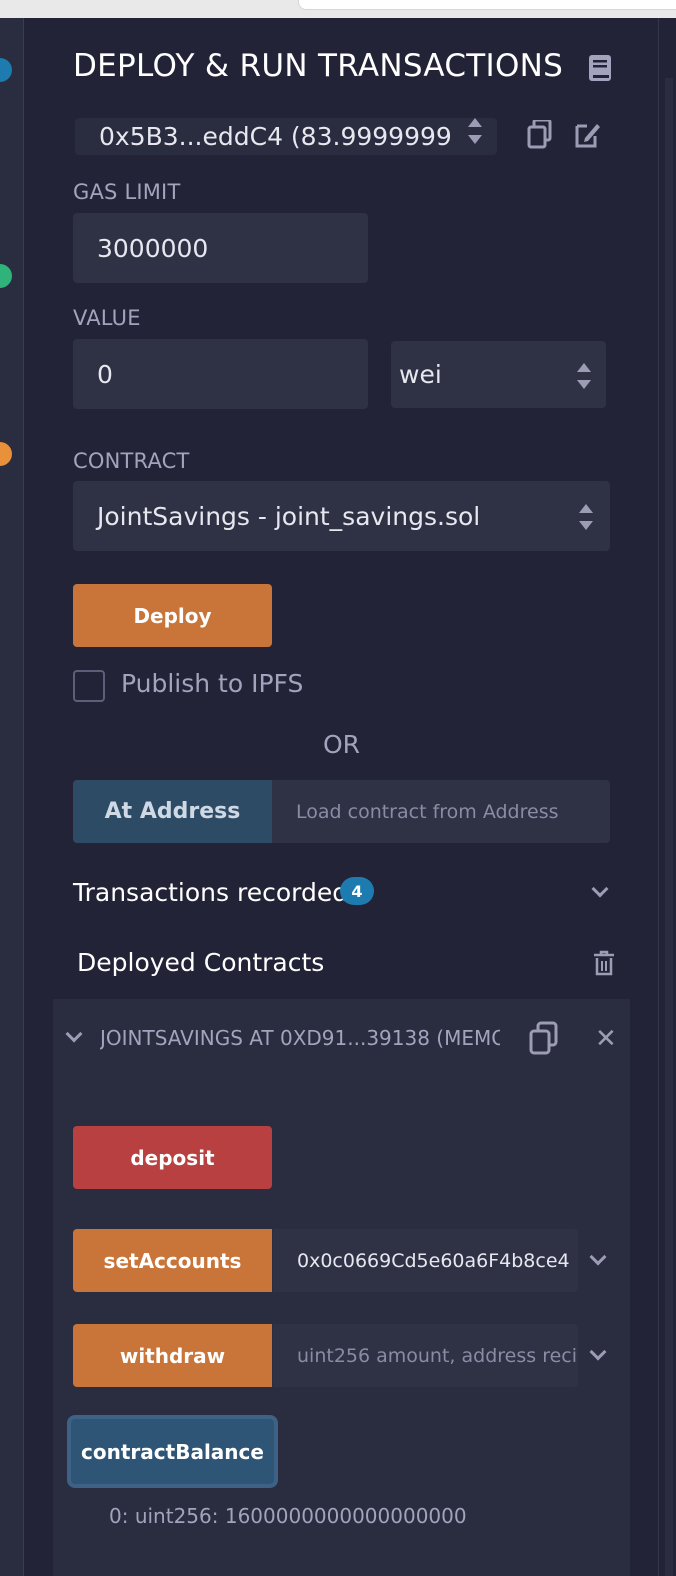  Describe the element at coordinates (172, 1451) in the screenshot. I see `contract-balance-button: contractBalance` at that location.